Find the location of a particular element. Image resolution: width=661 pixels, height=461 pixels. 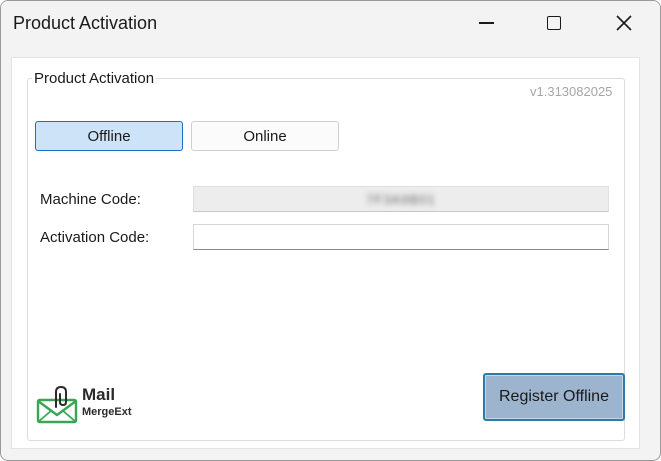

title-bar: Product Activation is located at coordinates (330, 24).